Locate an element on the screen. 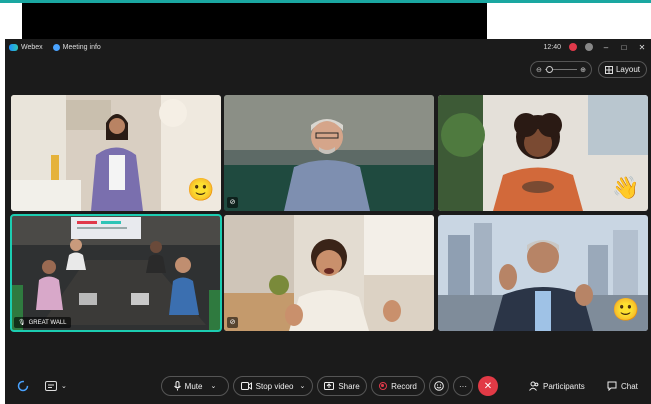 The width and height of the screenshot is (651, 404). participant-name-tag: 🎙 GREAT WALL is located at coordinates (42, 322).